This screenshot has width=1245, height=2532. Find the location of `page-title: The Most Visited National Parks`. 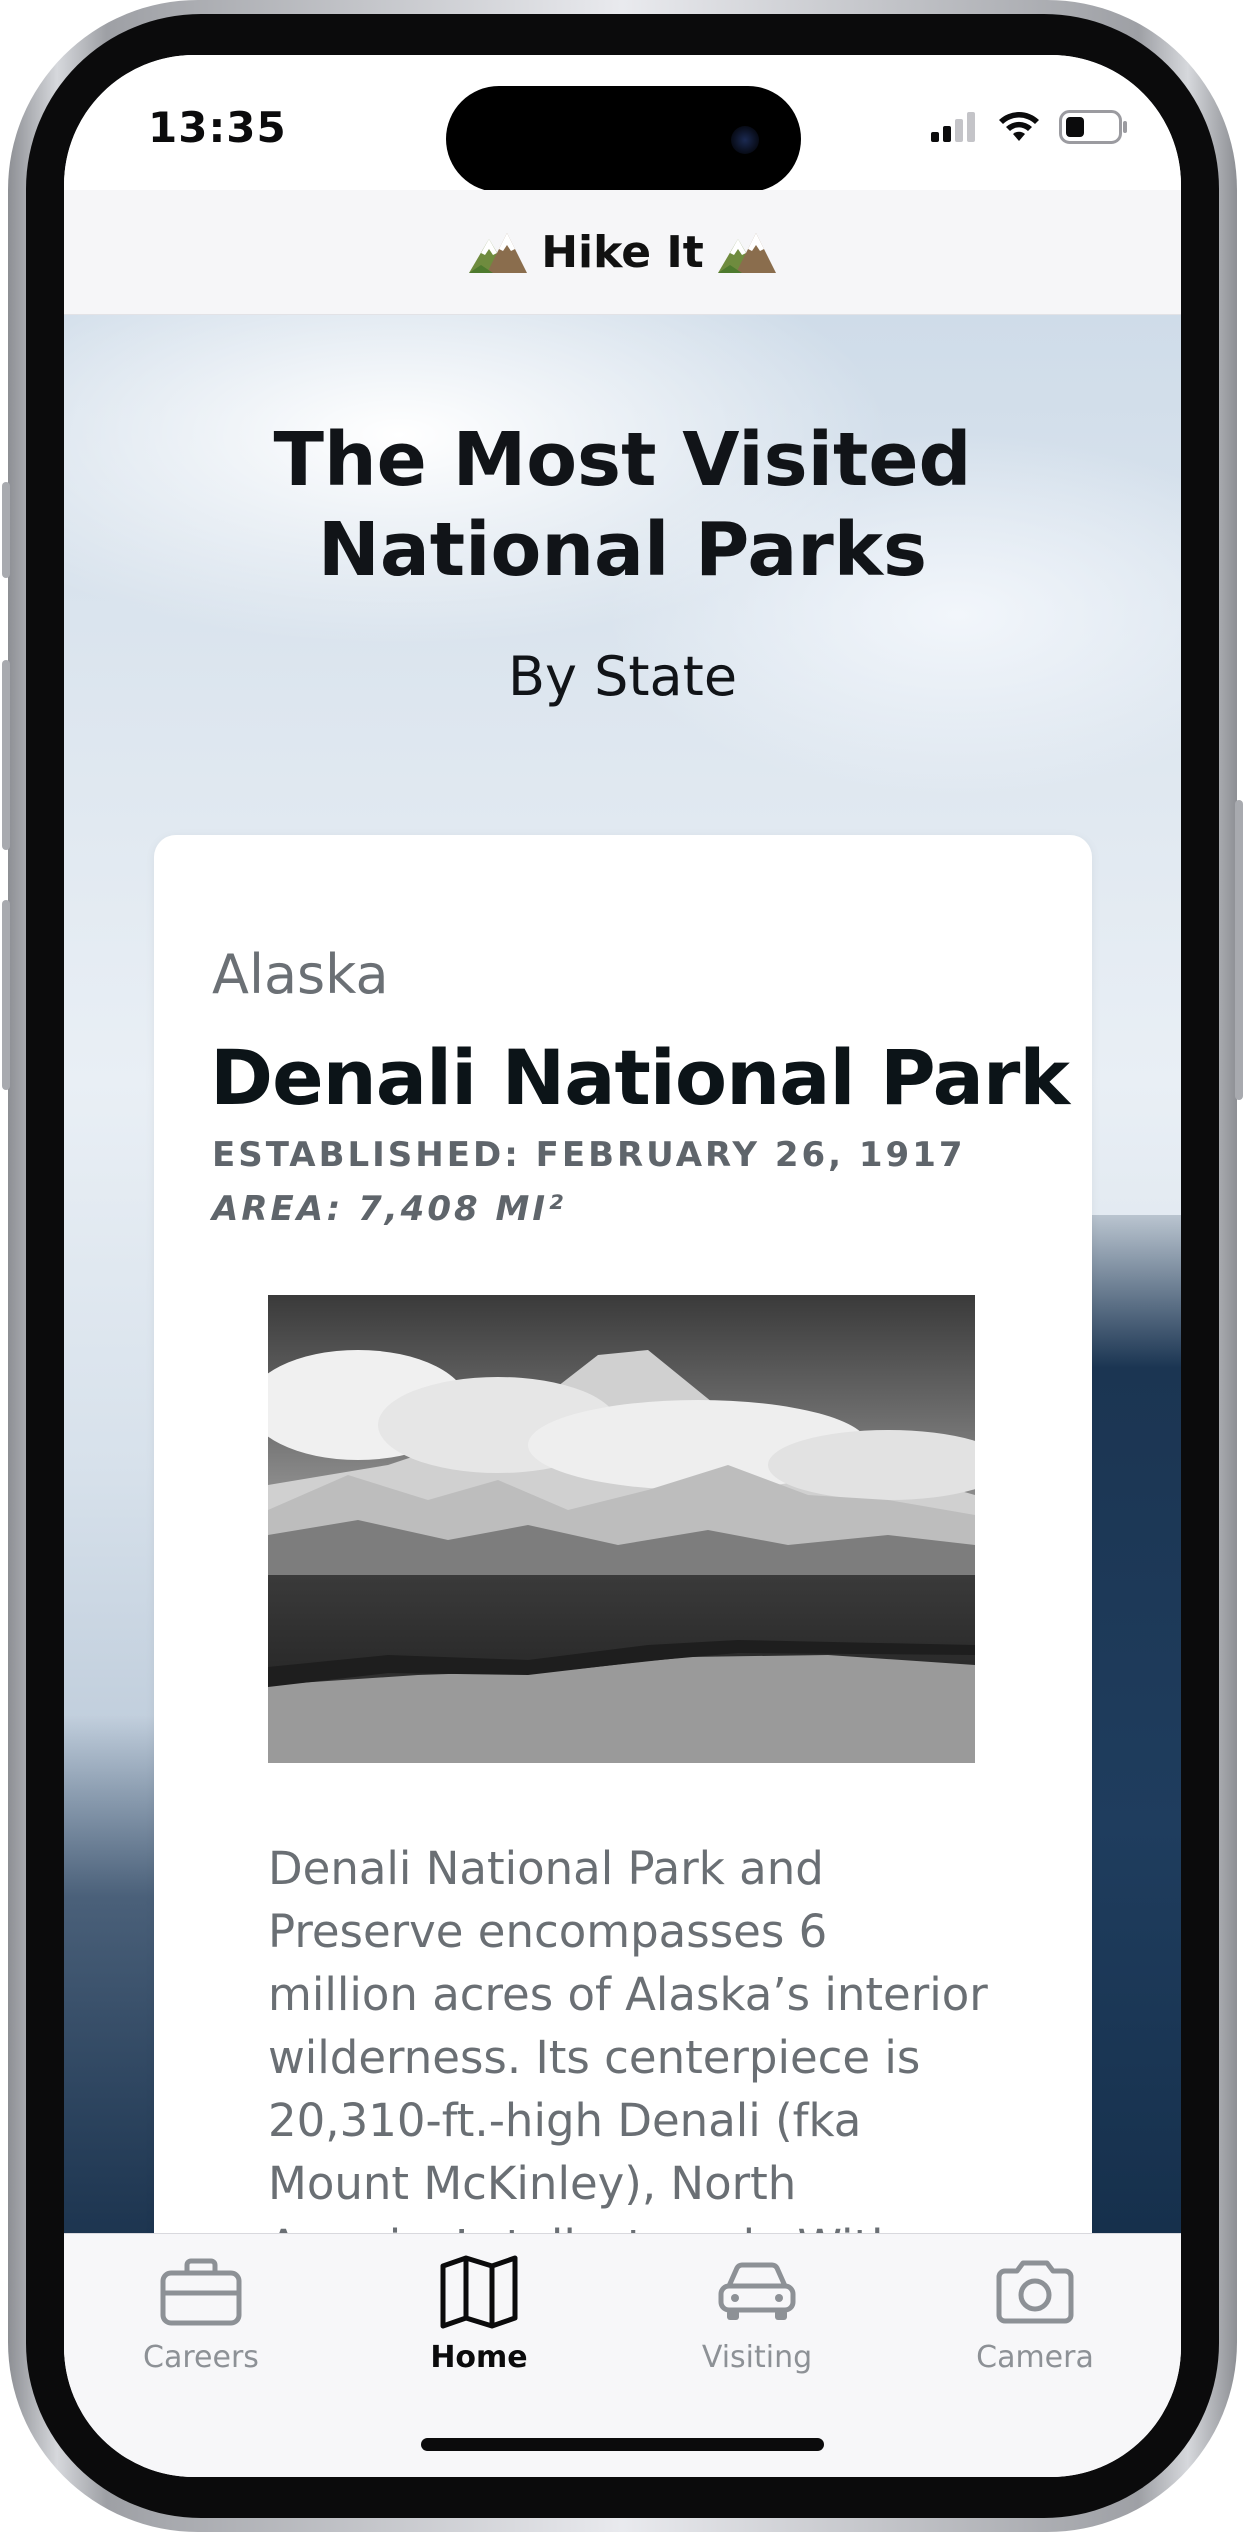

page-title: The Most Visited National Parks is located at coordinates (622, 505).